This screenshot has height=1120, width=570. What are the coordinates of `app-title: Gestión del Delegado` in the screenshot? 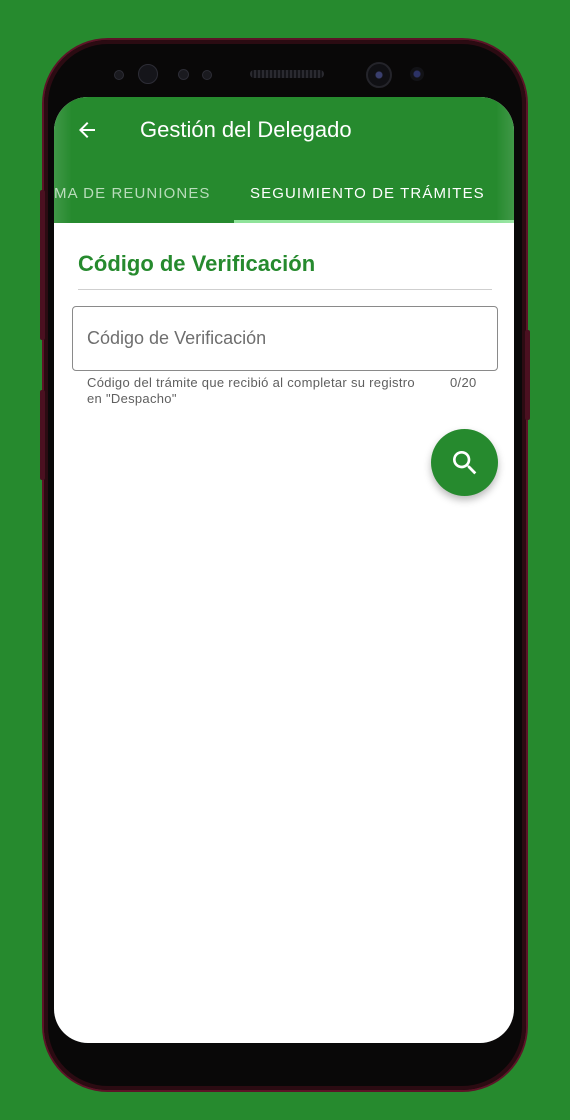 It's located at (246, 129).